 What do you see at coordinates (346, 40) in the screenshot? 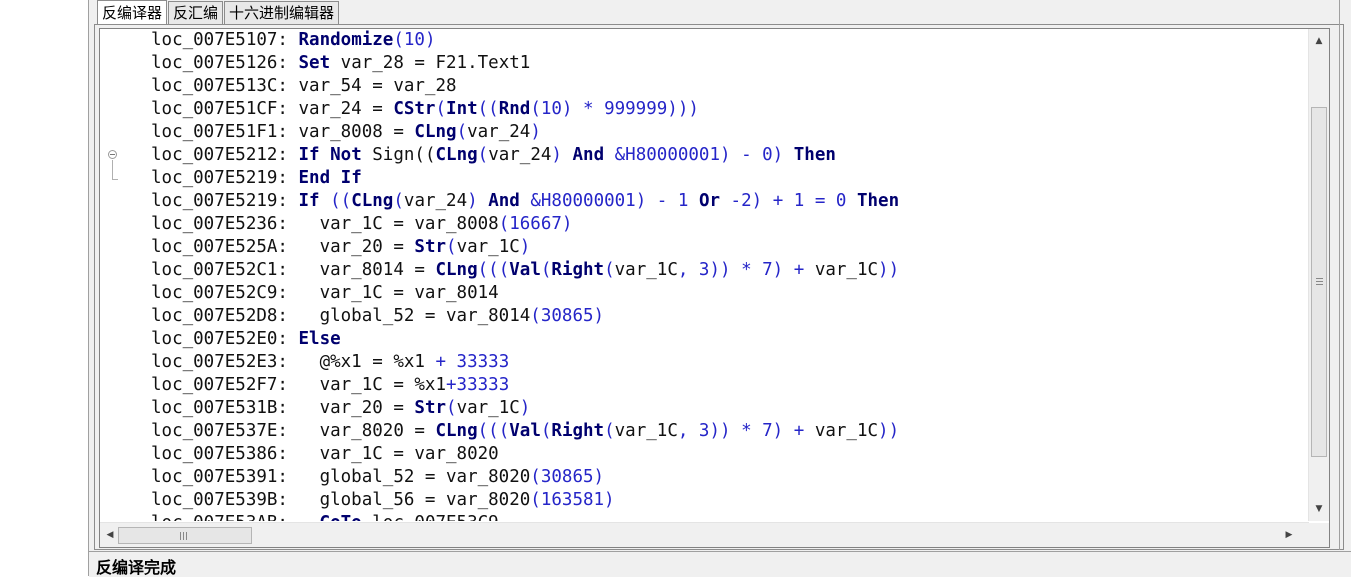
I see `code-keyword: Randomize` at bounding box center [346, 40].